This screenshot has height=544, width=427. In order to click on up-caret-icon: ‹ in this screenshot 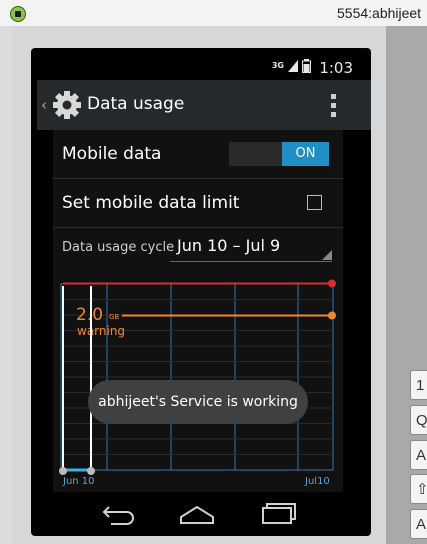, I will do `click(44, 105)`.